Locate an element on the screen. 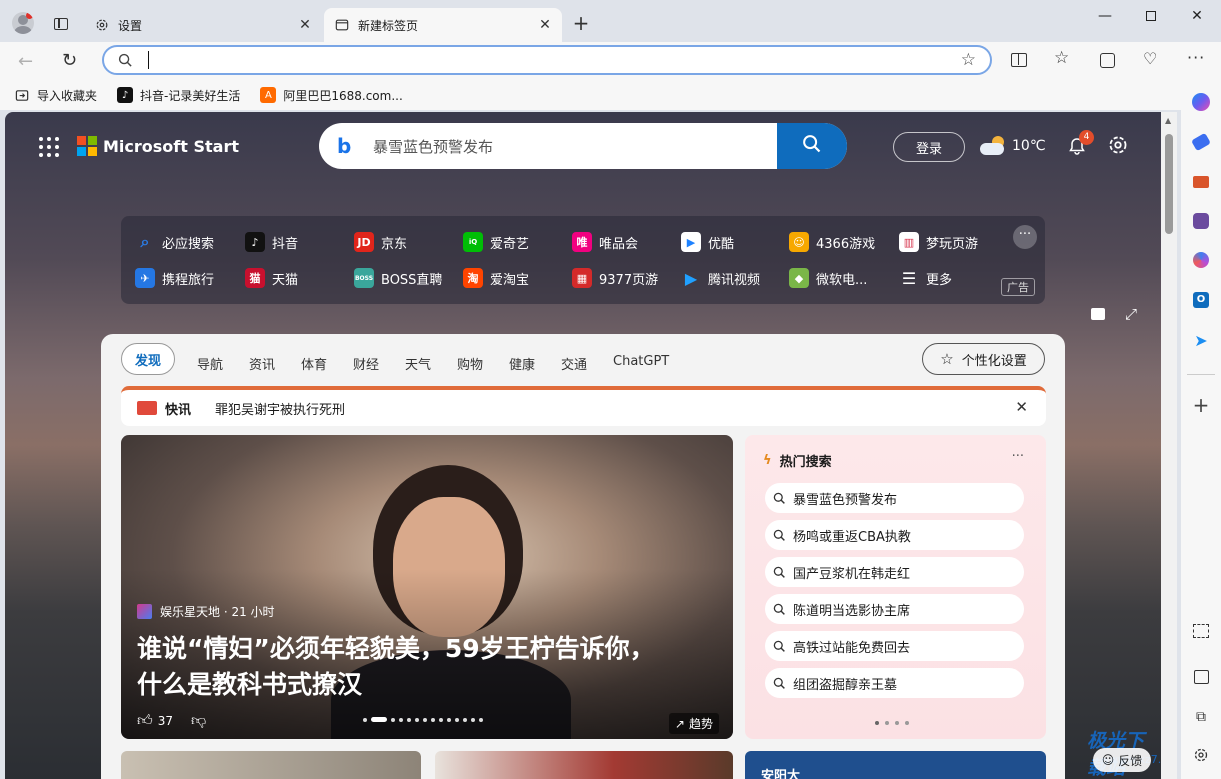 The image size is (1221, 779). quick-link-boss: BOSS BOSS直聘 is located at coordinates (398, 278).